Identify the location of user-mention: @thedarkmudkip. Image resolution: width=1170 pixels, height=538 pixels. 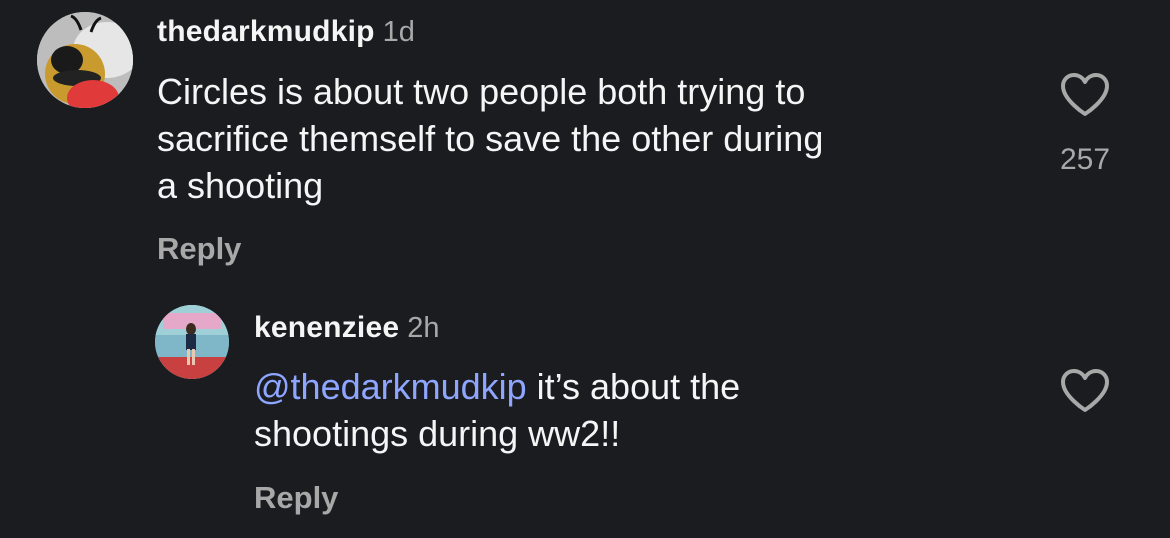
(390, 386).